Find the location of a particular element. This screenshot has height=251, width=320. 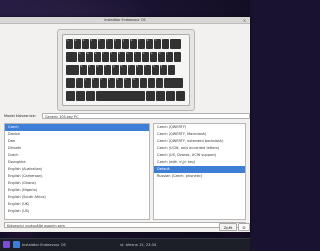

keyboard-key: ¨ is located at coordinates (171, 70).